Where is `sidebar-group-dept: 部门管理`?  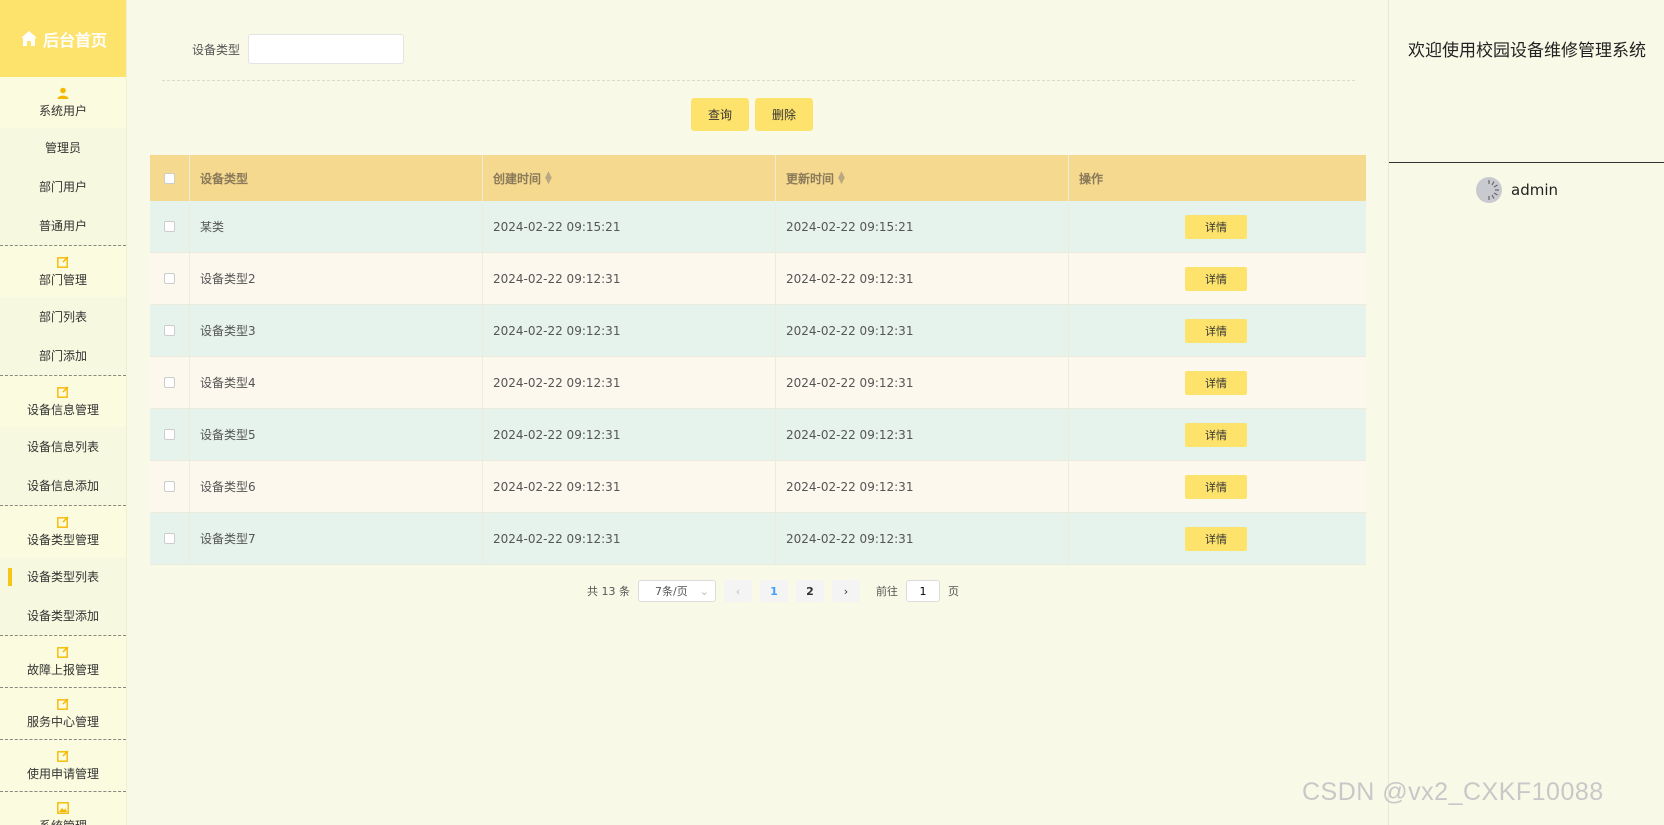 sidebar-group-dept: 部门管理 is located at coordinates (63, 271).